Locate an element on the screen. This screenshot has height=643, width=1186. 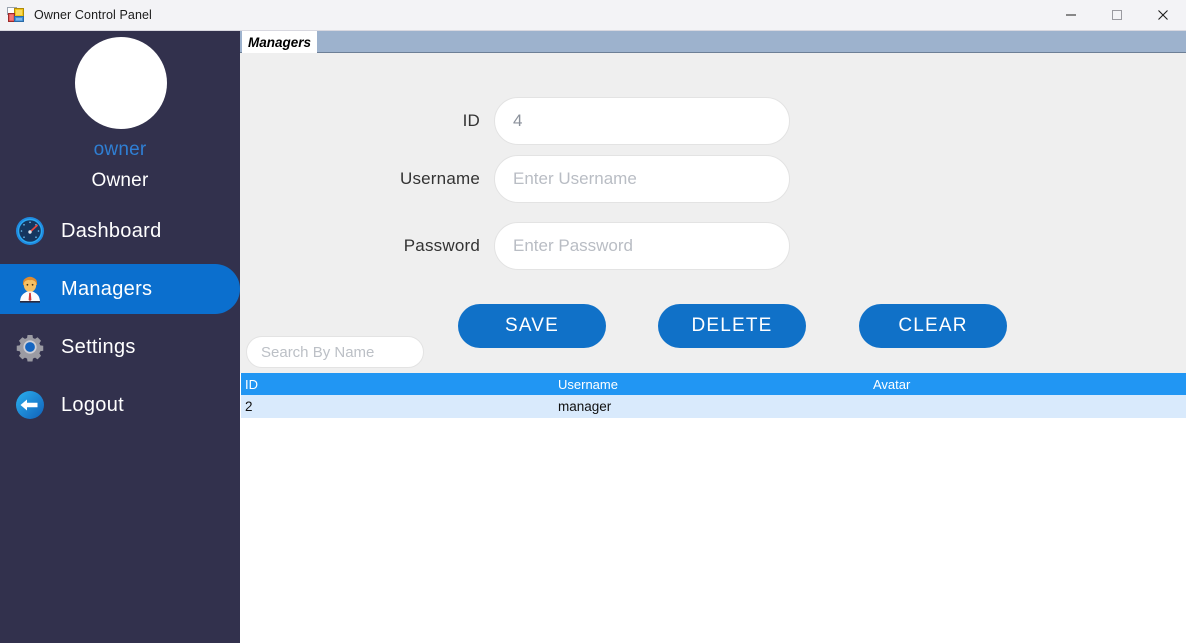
manager-person-icon is located at coordinates (30, 289).